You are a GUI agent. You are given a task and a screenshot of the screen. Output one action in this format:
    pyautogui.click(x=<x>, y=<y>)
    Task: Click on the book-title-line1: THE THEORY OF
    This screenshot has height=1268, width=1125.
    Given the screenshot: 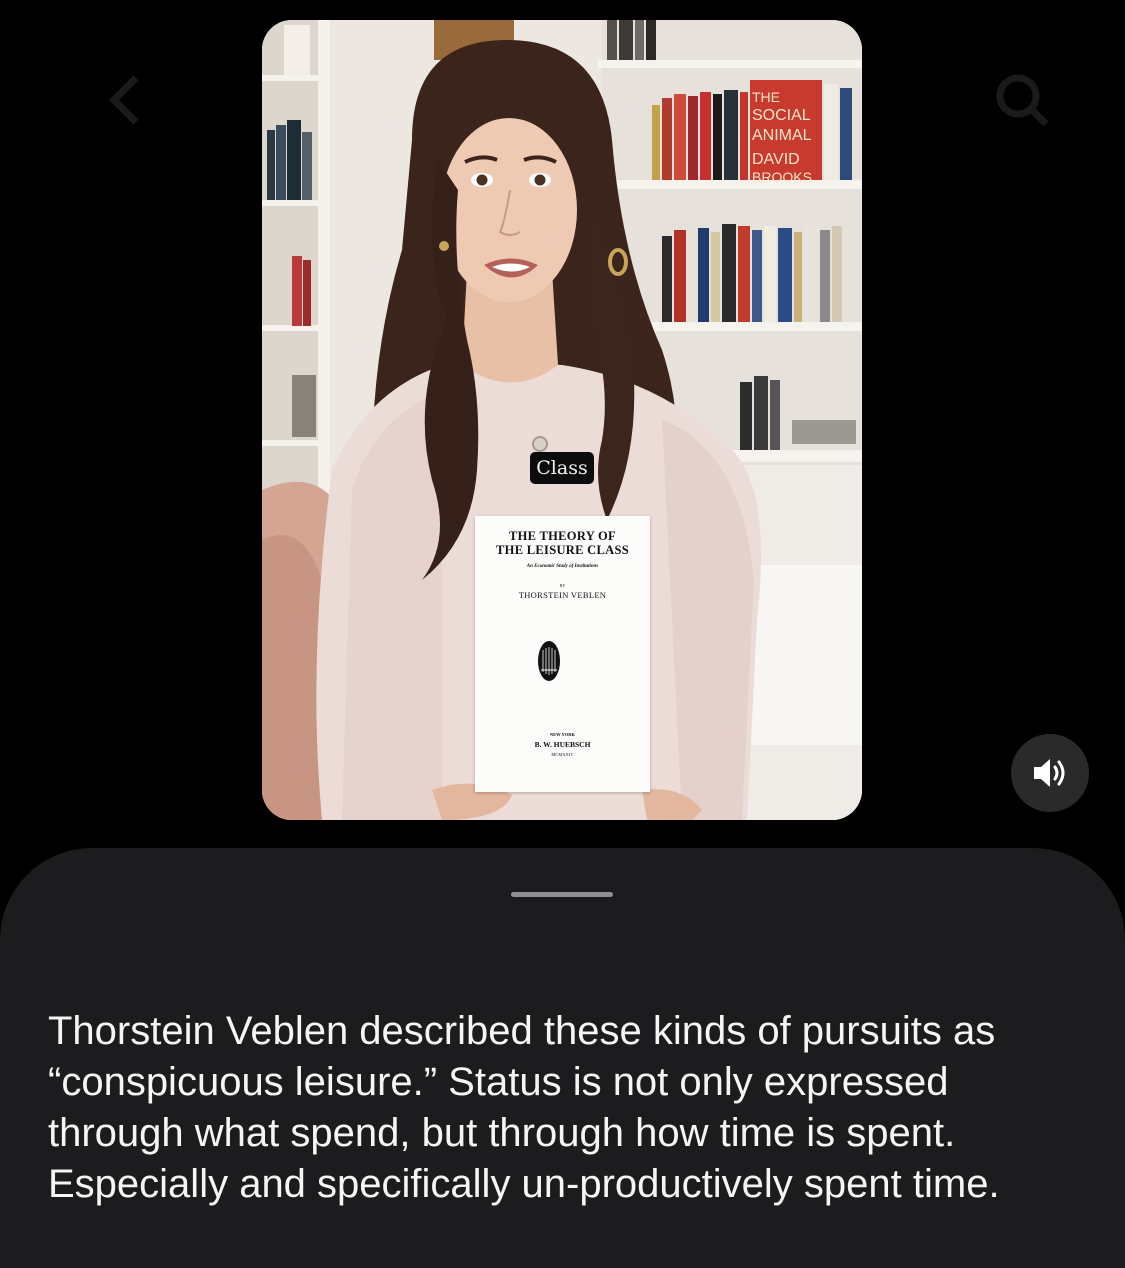 What is the action you would take?
    pyautogui.click(x=562, y=536)
    